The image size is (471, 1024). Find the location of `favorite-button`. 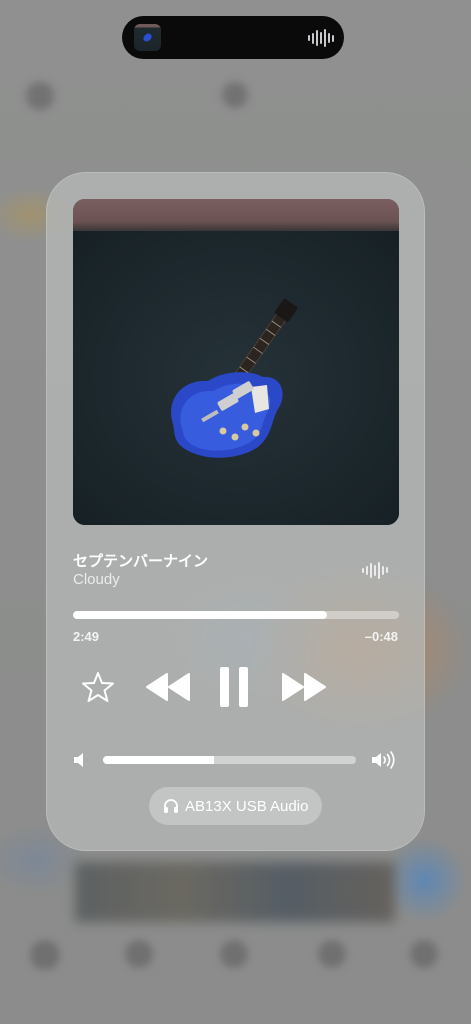

favorite-button is located at coordinates (98, 687).